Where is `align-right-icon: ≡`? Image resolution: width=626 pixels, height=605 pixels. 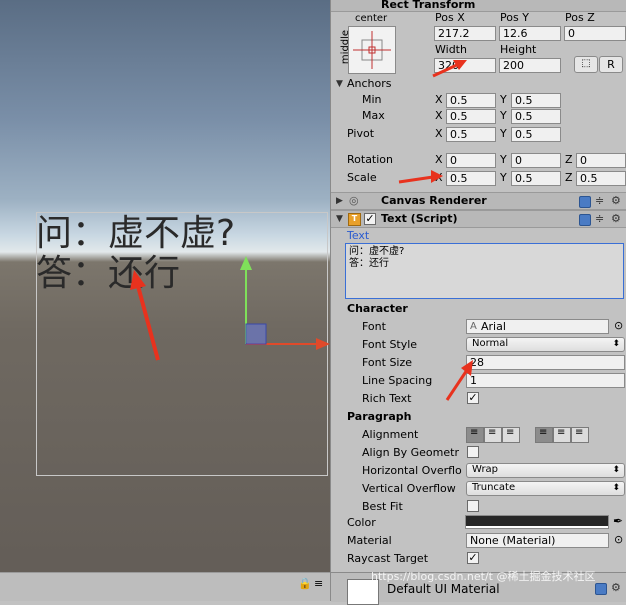
align-right-icon: ≡ is located at coordinates (510, 432).